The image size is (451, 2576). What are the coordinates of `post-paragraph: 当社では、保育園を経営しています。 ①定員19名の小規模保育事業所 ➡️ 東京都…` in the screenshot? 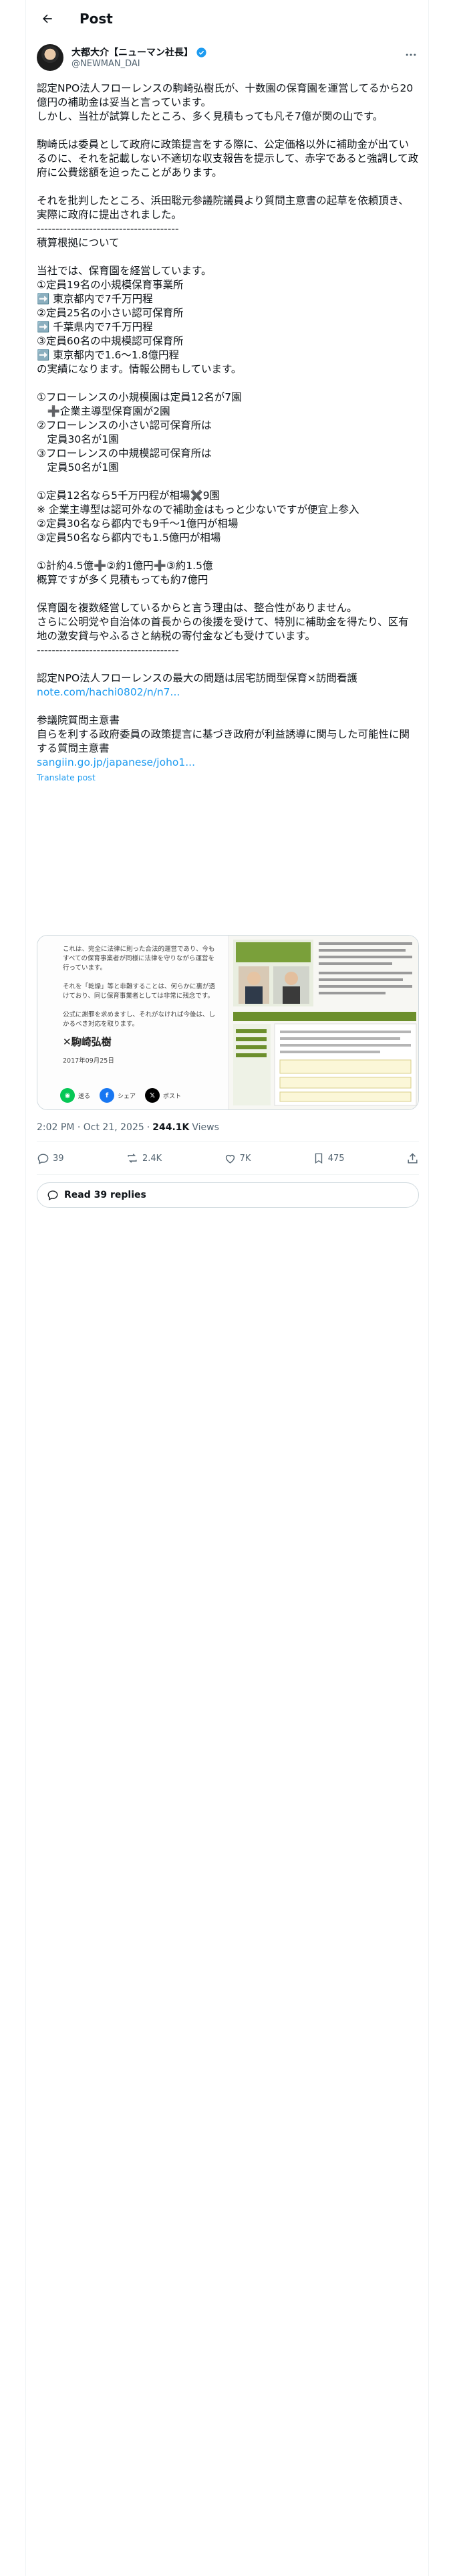 It's located at (139, 320).